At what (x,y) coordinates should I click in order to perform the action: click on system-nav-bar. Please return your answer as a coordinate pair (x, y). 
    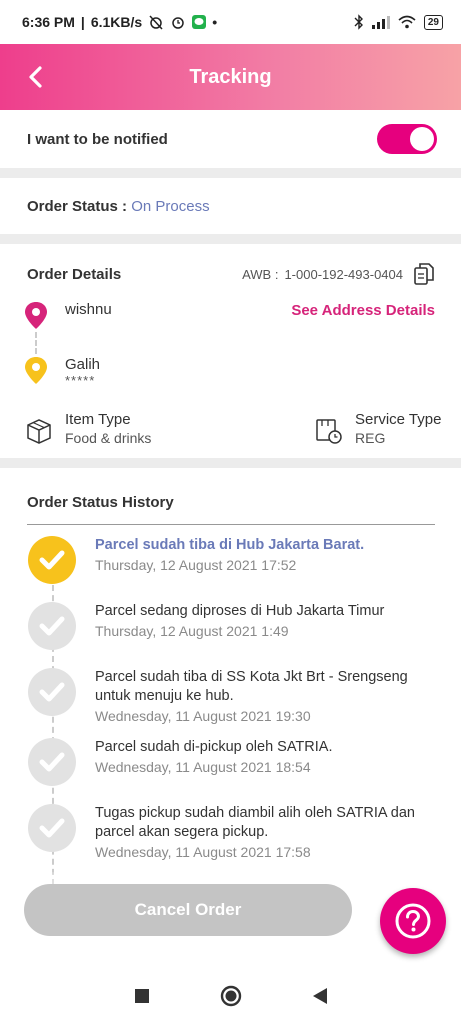
    Looking at the image, I should click on (230, 996).